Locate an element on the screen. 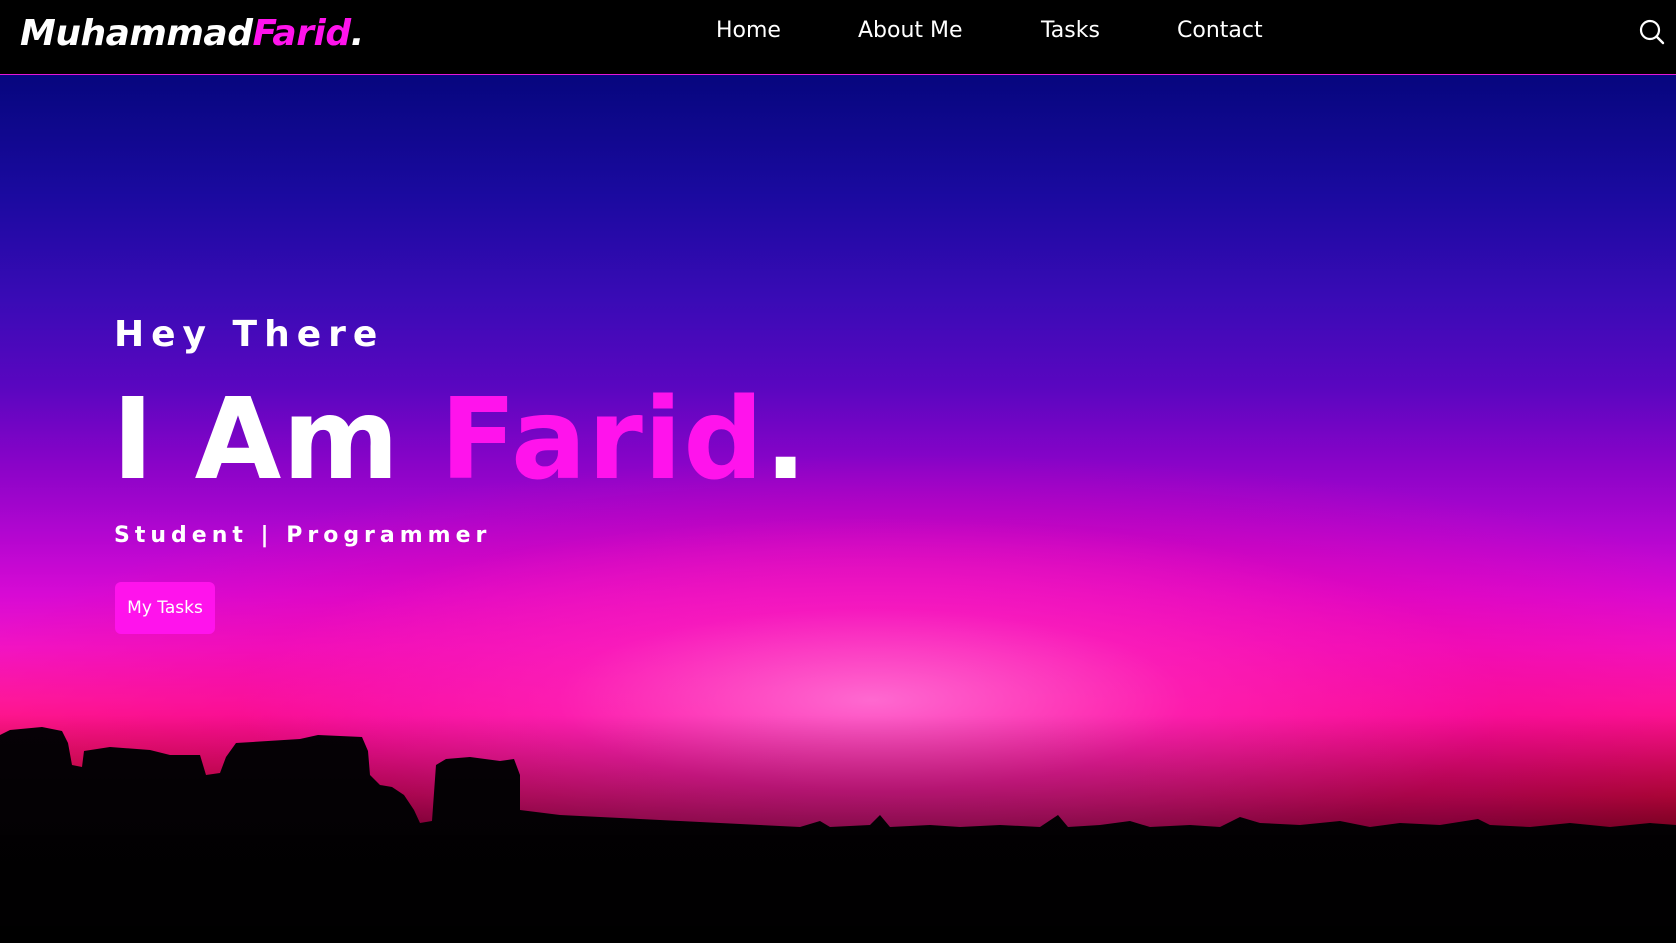  search-button is located at coordinates (1652, 32).